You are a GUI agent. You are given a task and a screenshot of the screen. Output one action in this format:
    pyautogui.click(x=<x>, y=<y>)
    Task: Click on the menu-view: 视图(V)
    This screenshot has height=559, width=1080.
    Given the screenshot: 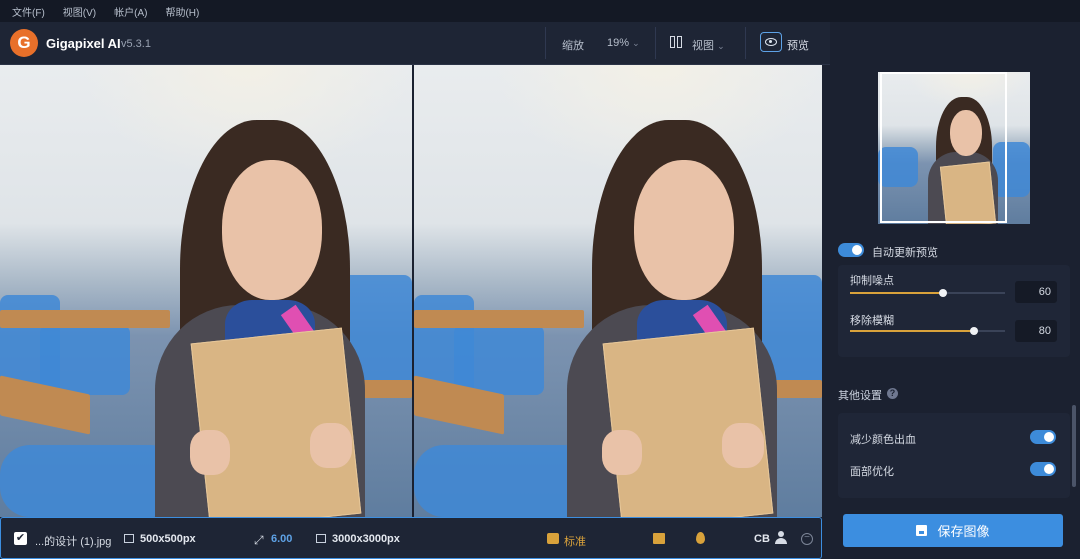 What is the action you would take?
    pyautogui.click(x=79, y=11)
    